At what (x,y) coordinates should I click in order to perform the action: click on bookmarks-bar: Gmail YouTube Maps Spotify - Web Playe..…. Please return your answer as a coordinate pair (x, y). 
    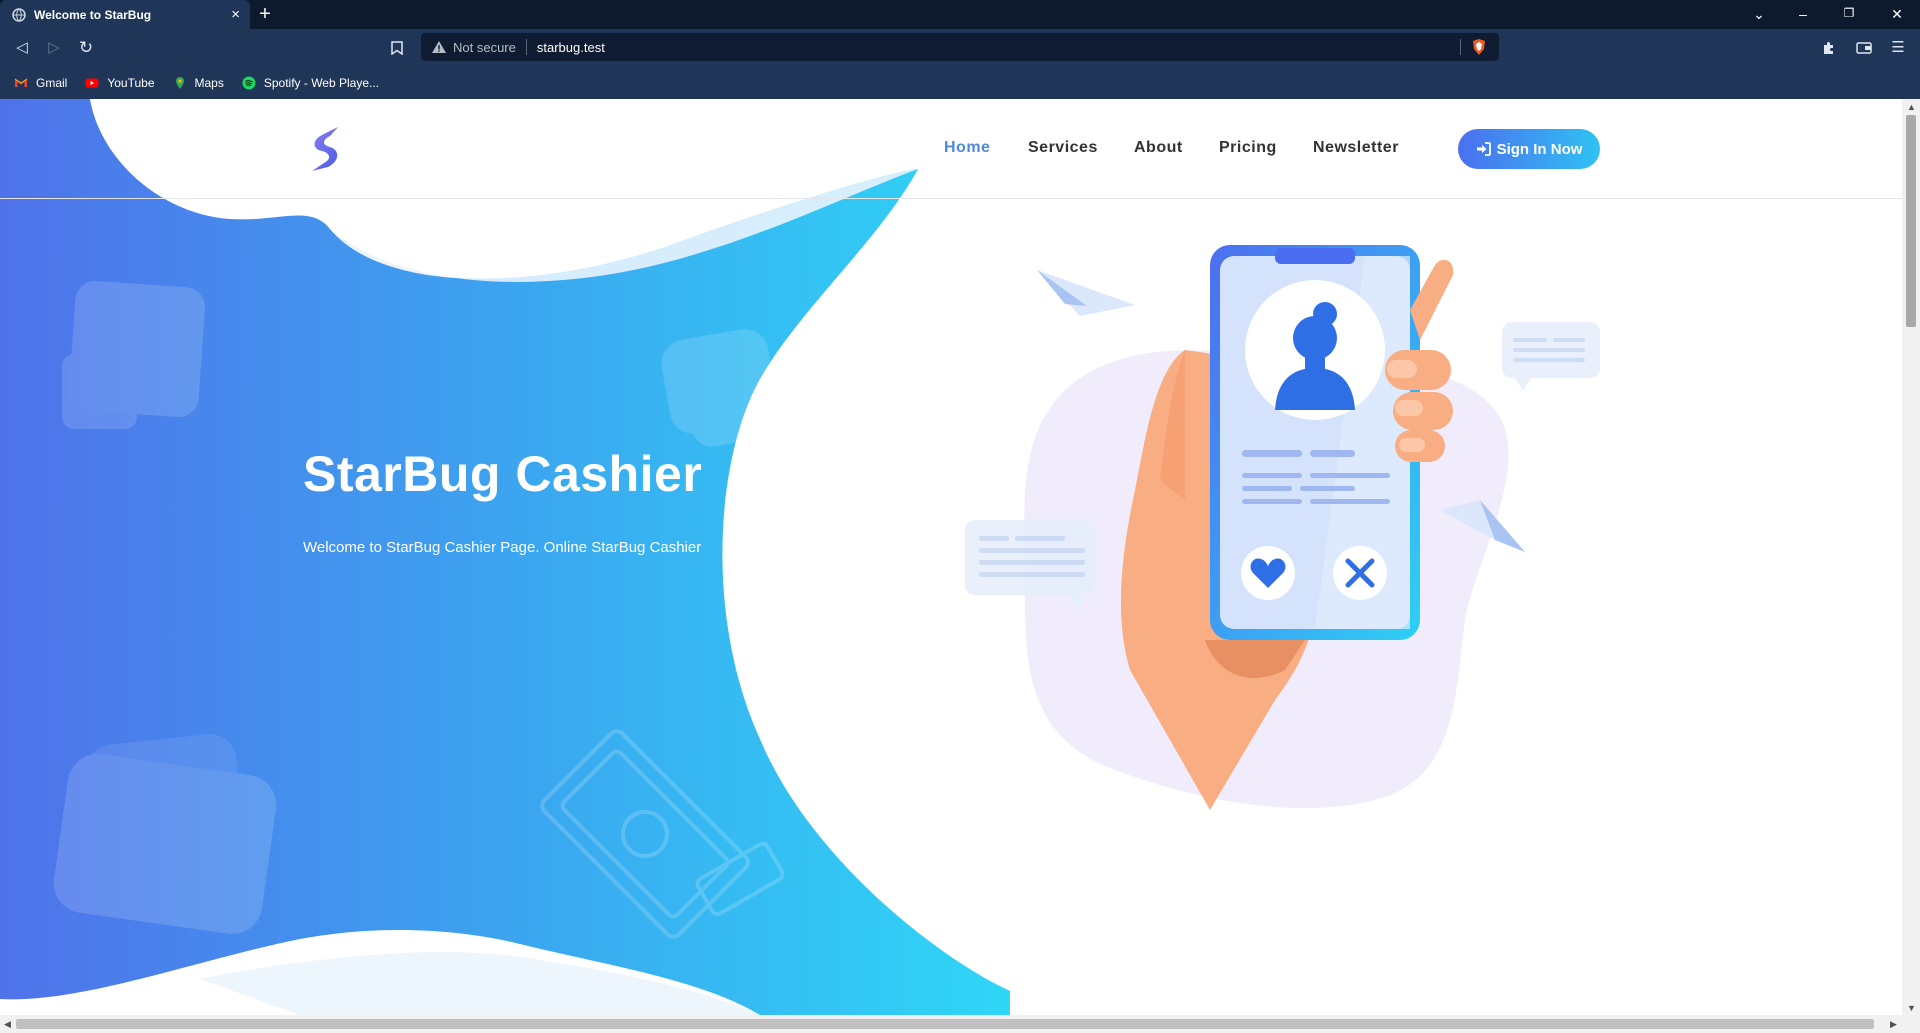
    Looking at the image, I should click on (960, 82).